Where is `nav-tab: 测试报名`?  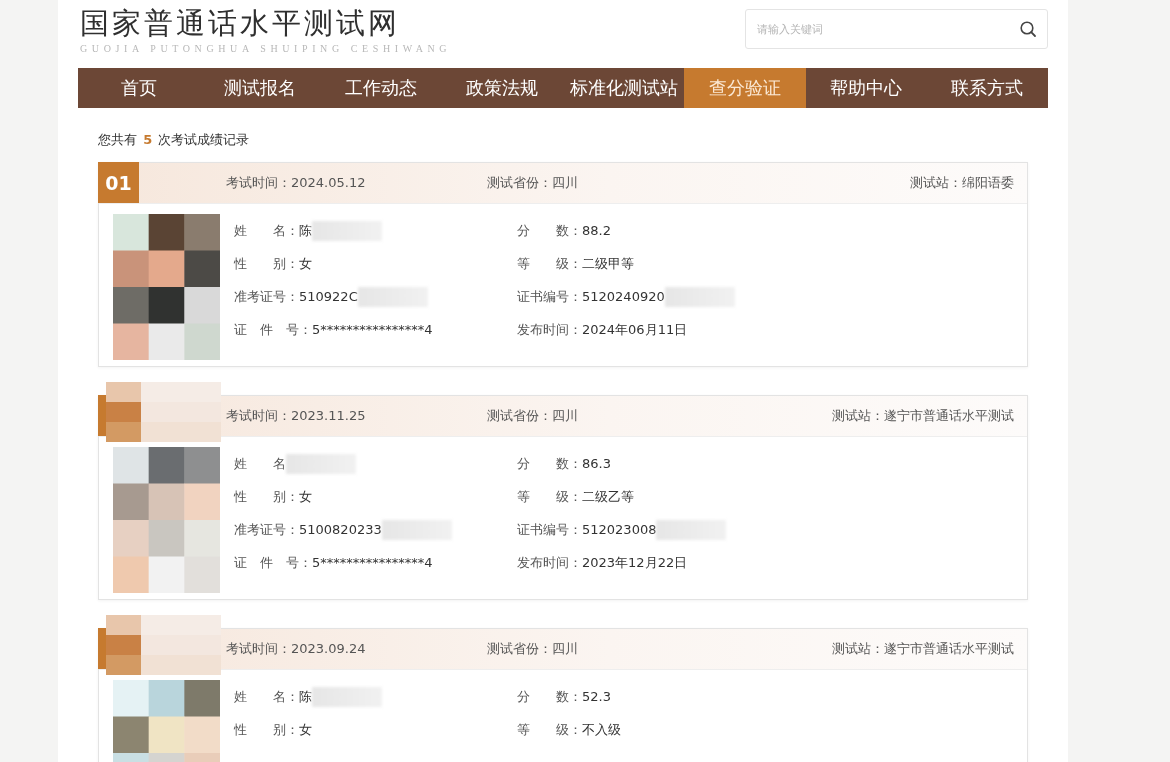 nav-tab: 测试报名 is located at coordinates (260, 88).